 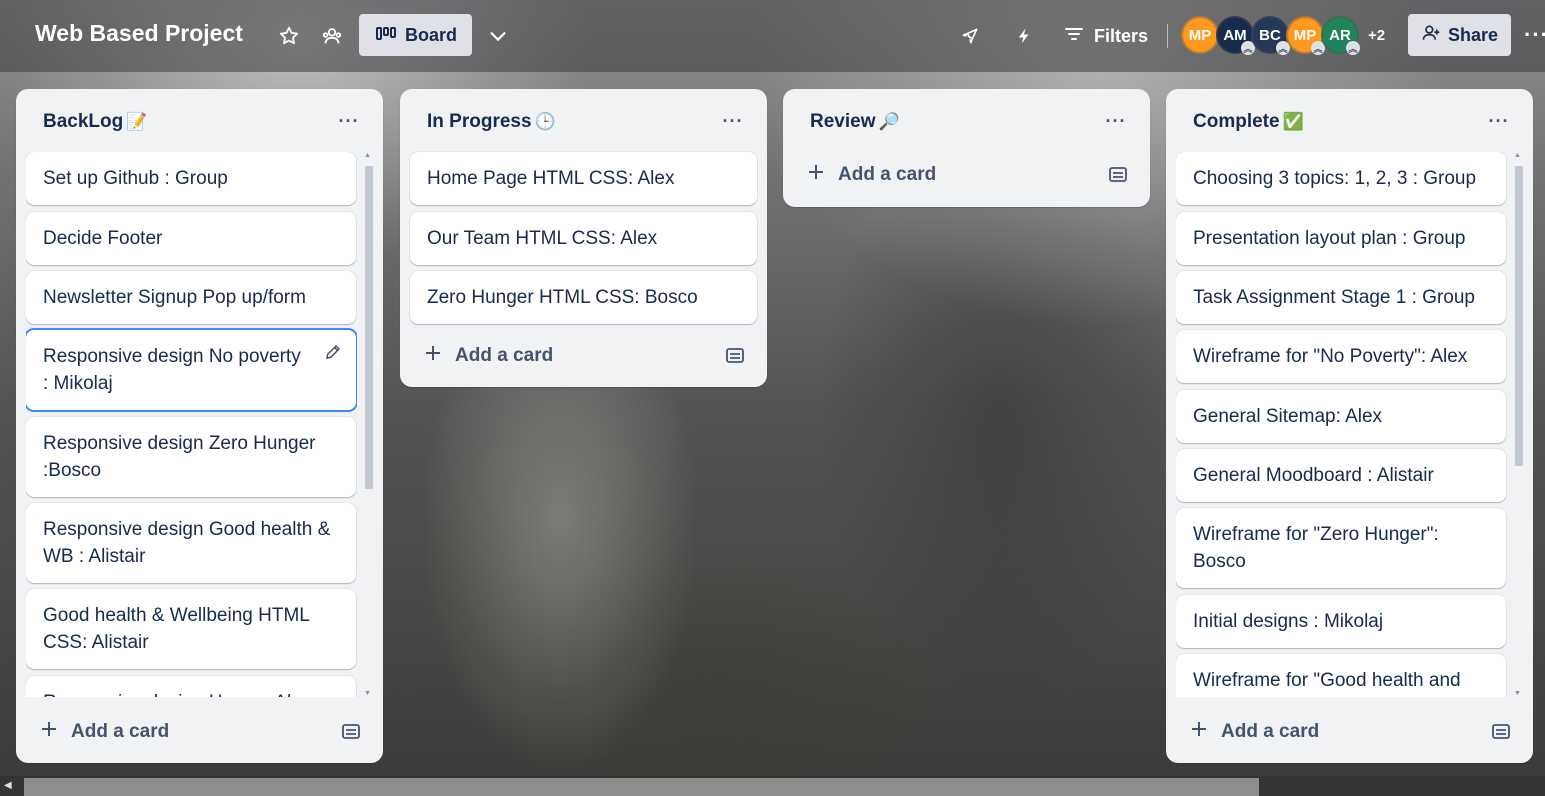 I want to click on card: Zero Hunger HTML CSS: Bosco, so click(x=583, y=297).